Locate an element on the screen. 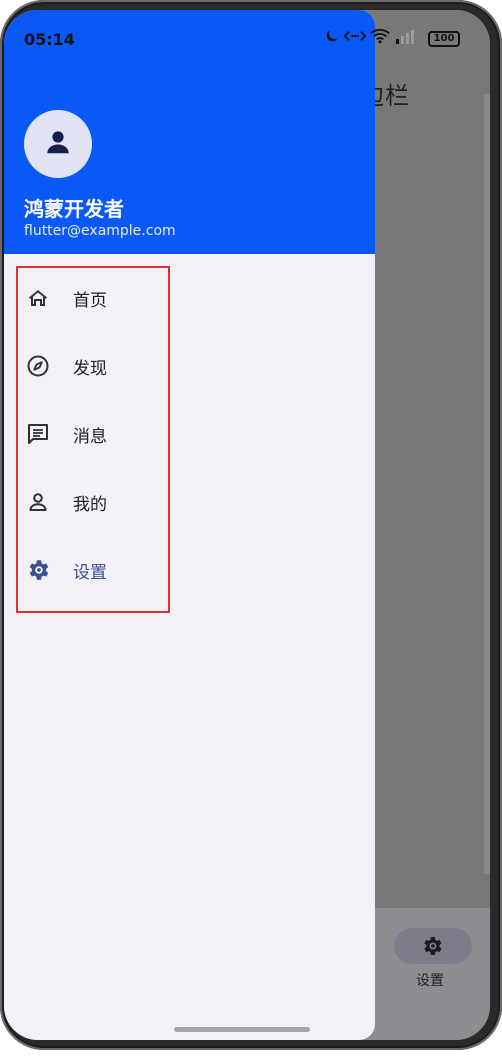 The height and width of the screenshot is (1059, 502). signal-icon is located at coordinates (405, 38).